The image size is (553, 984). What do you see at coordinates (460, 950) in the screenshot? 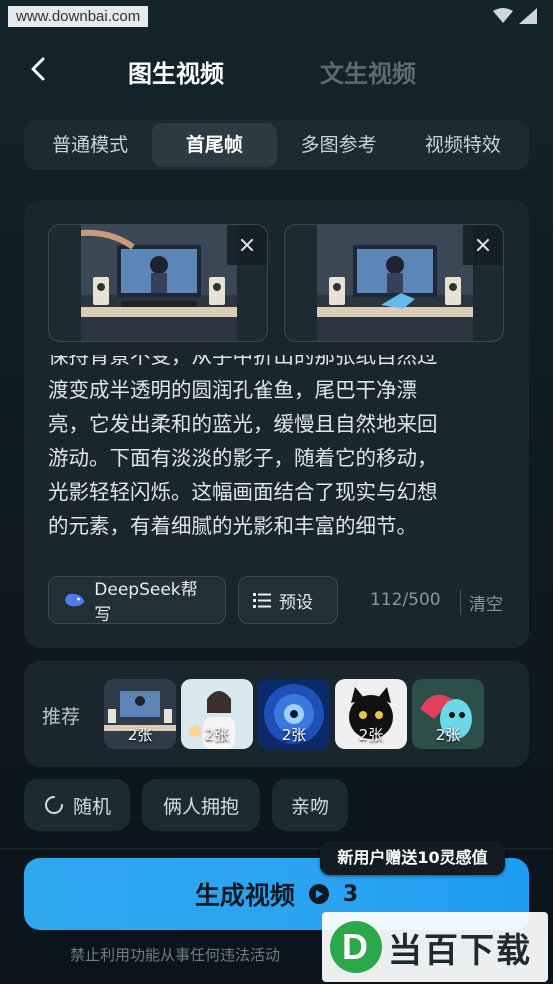
I see `logo-text: 当百下载` at bounding box center [460, 950].